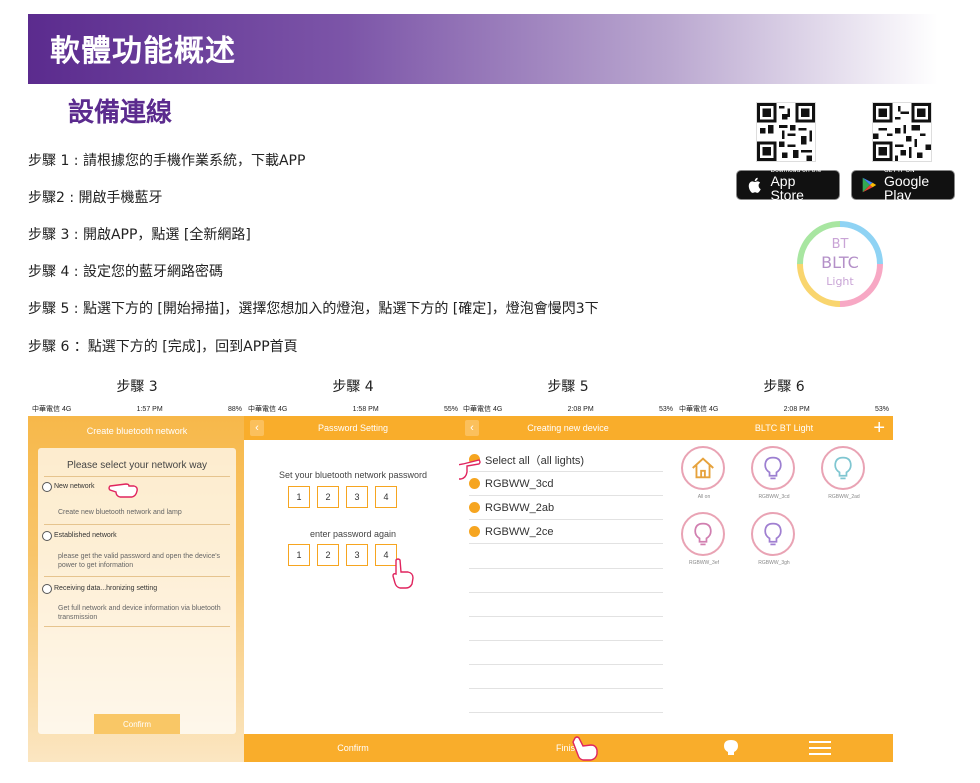  I want to click on header-banner: 軟體功能概述, so click(483, 49).